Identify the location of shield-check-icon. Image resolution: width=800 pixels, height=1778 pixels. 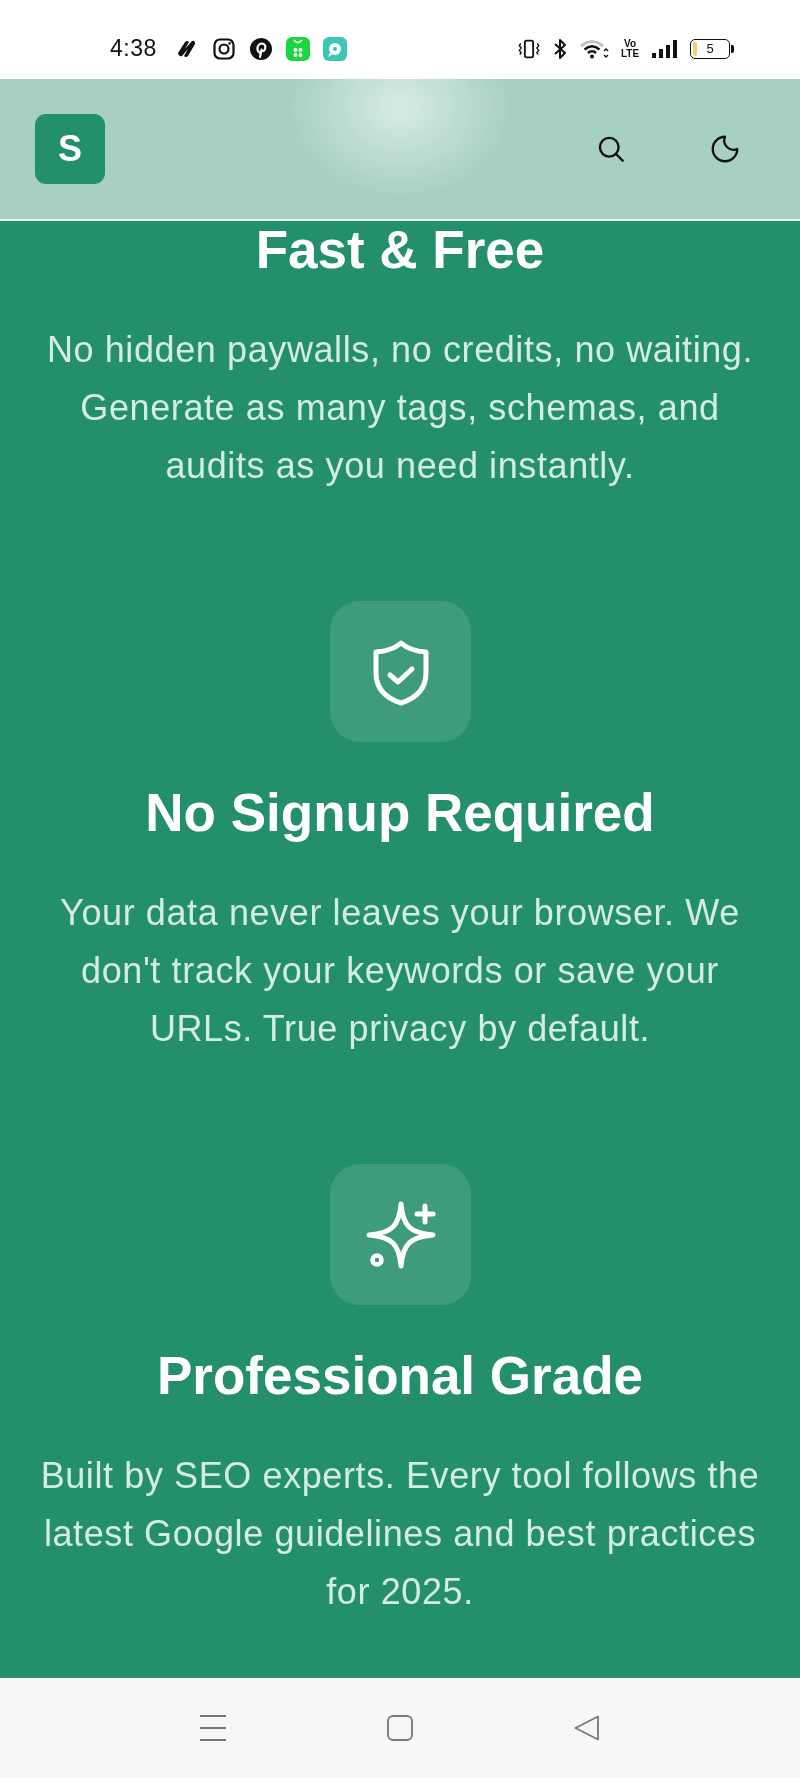
(400, 671).